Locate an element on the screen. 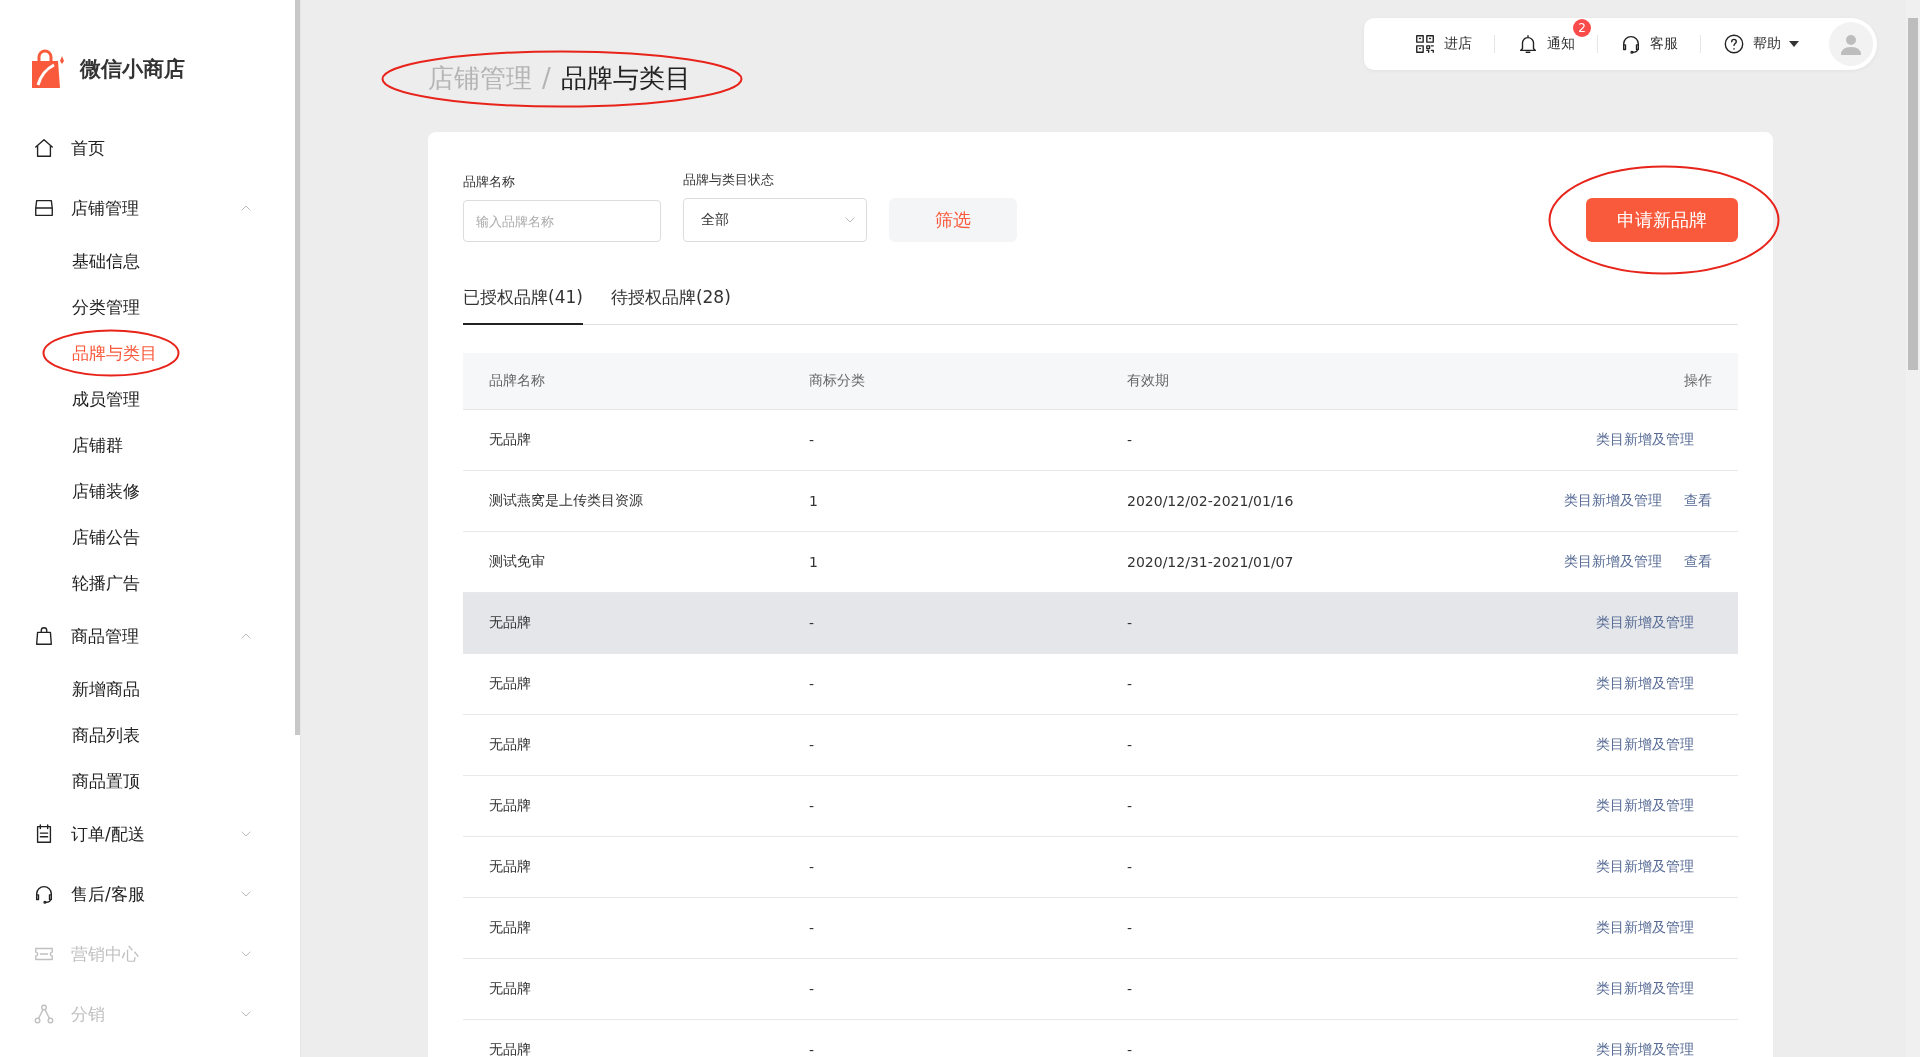  help-icon is located at coordinates (1734, 44).